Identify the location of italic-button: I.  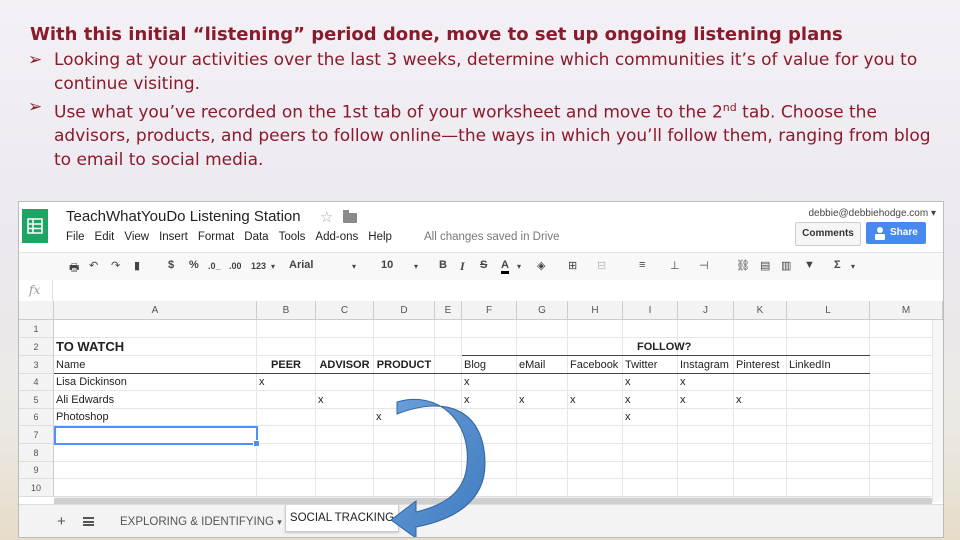
(462, 266).